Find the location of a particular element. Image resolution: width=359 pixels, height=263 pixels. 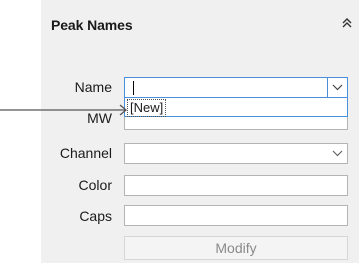

annotation-arrow-icon is located at coordinates (64, 110).